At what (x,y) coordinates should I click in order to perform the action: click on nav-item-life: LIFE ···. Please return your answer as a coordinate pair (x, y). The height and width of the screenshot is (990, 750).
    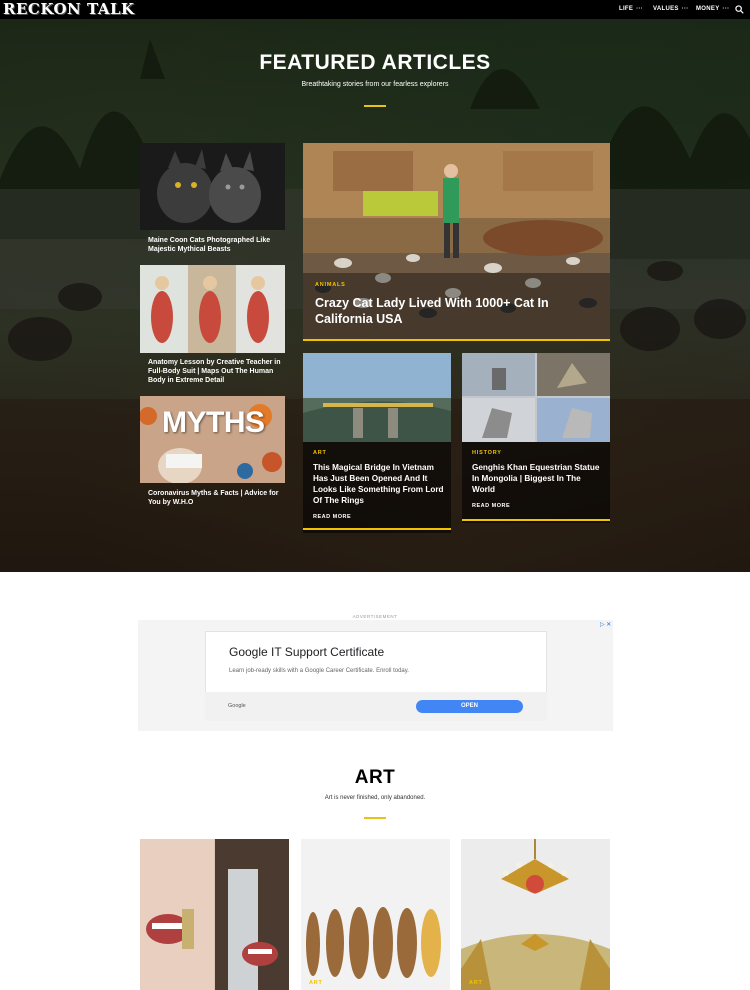
    Looking at the image, I should click on (631, 9).